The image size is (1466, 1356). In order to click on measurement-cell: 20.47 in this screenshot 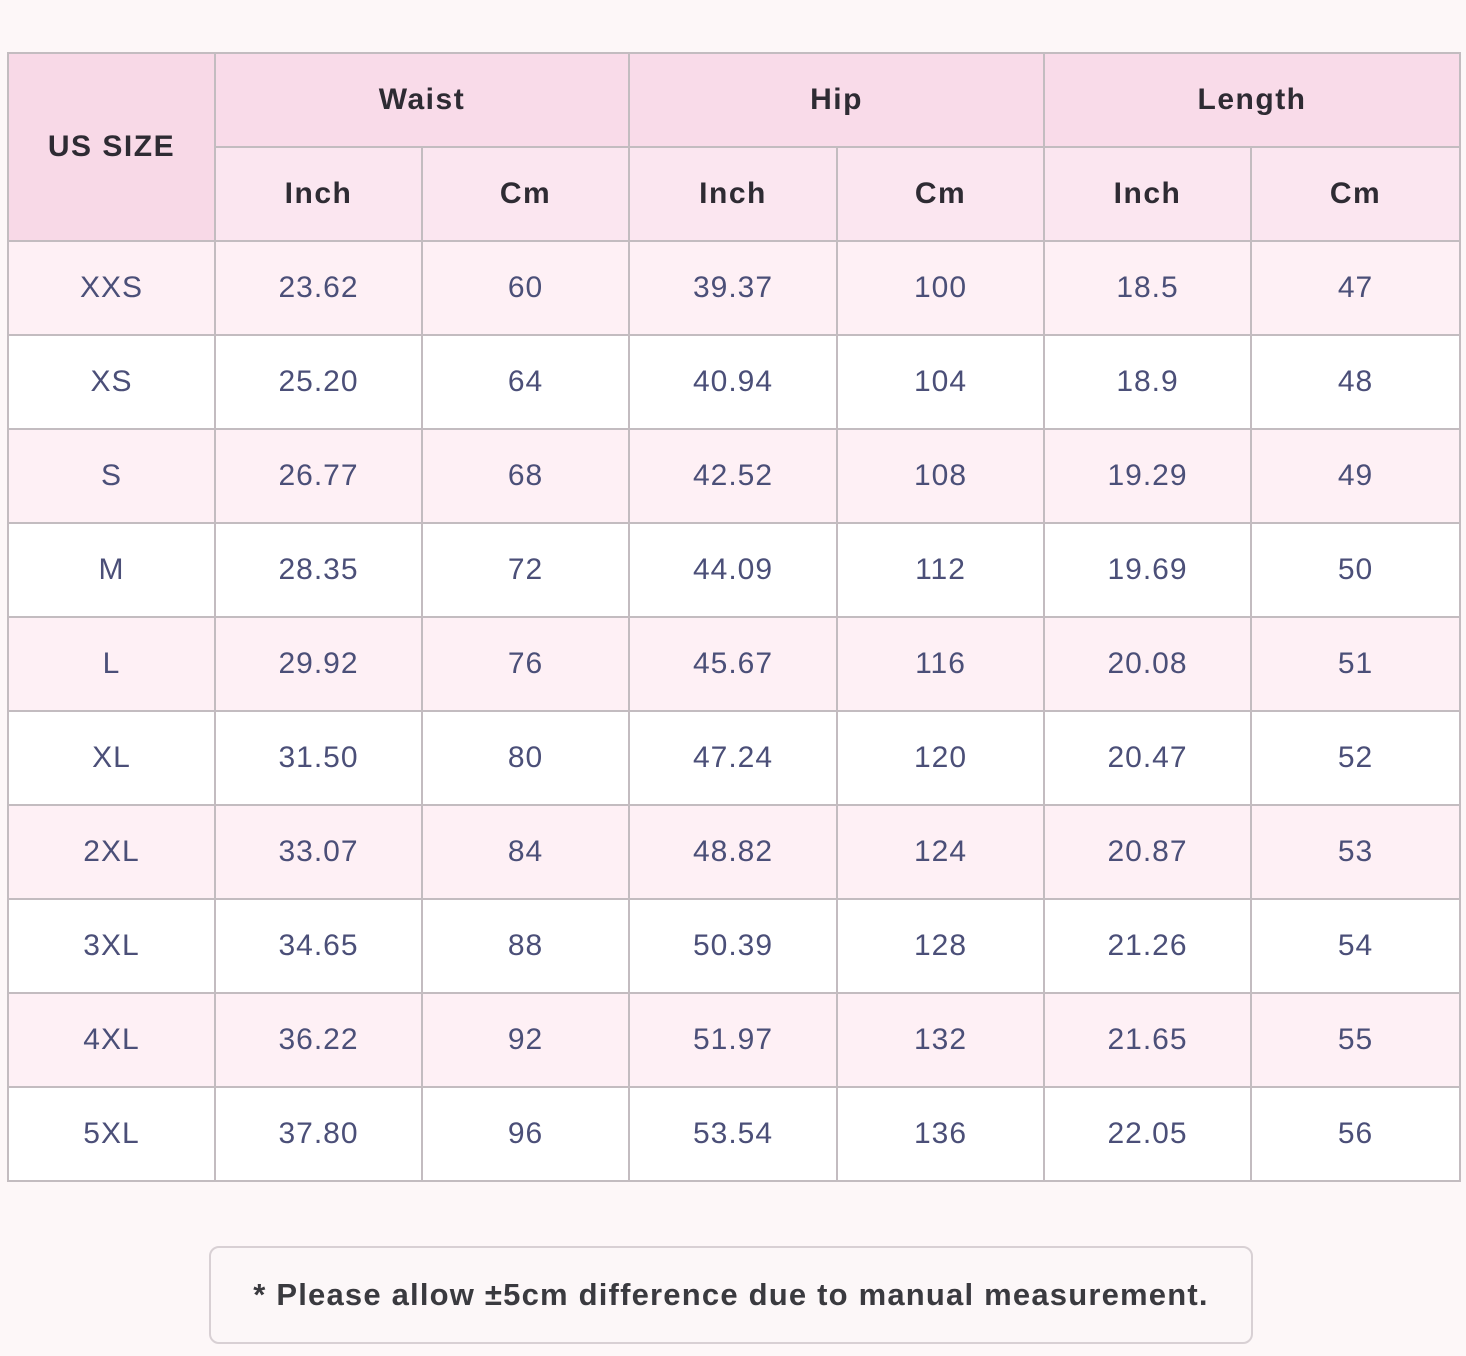, I will do `click(1148, 758)`.